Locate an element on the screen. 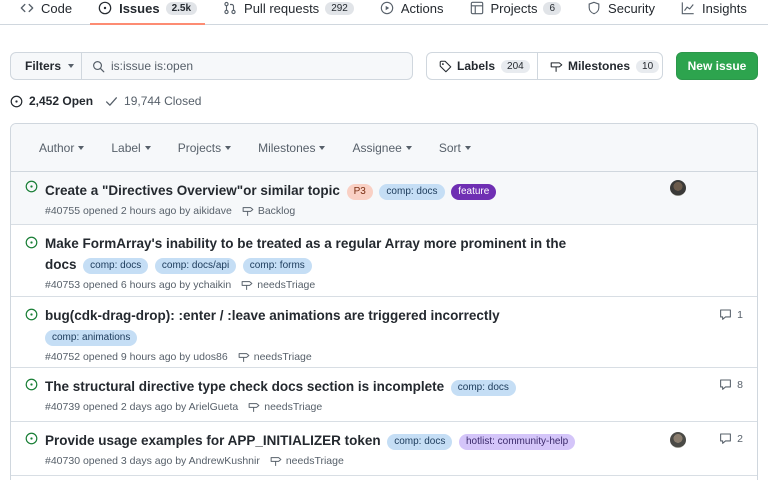 Image resolution: width=768 pixels, height=480 pixels. milestones-button: Milestones 10 is located at coordinates (600, 66).